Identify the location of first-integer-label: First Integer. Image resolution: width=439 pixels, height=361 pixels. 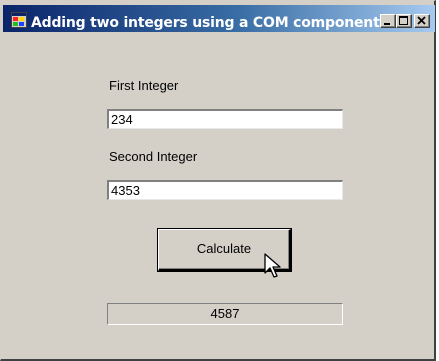
(144, 85).